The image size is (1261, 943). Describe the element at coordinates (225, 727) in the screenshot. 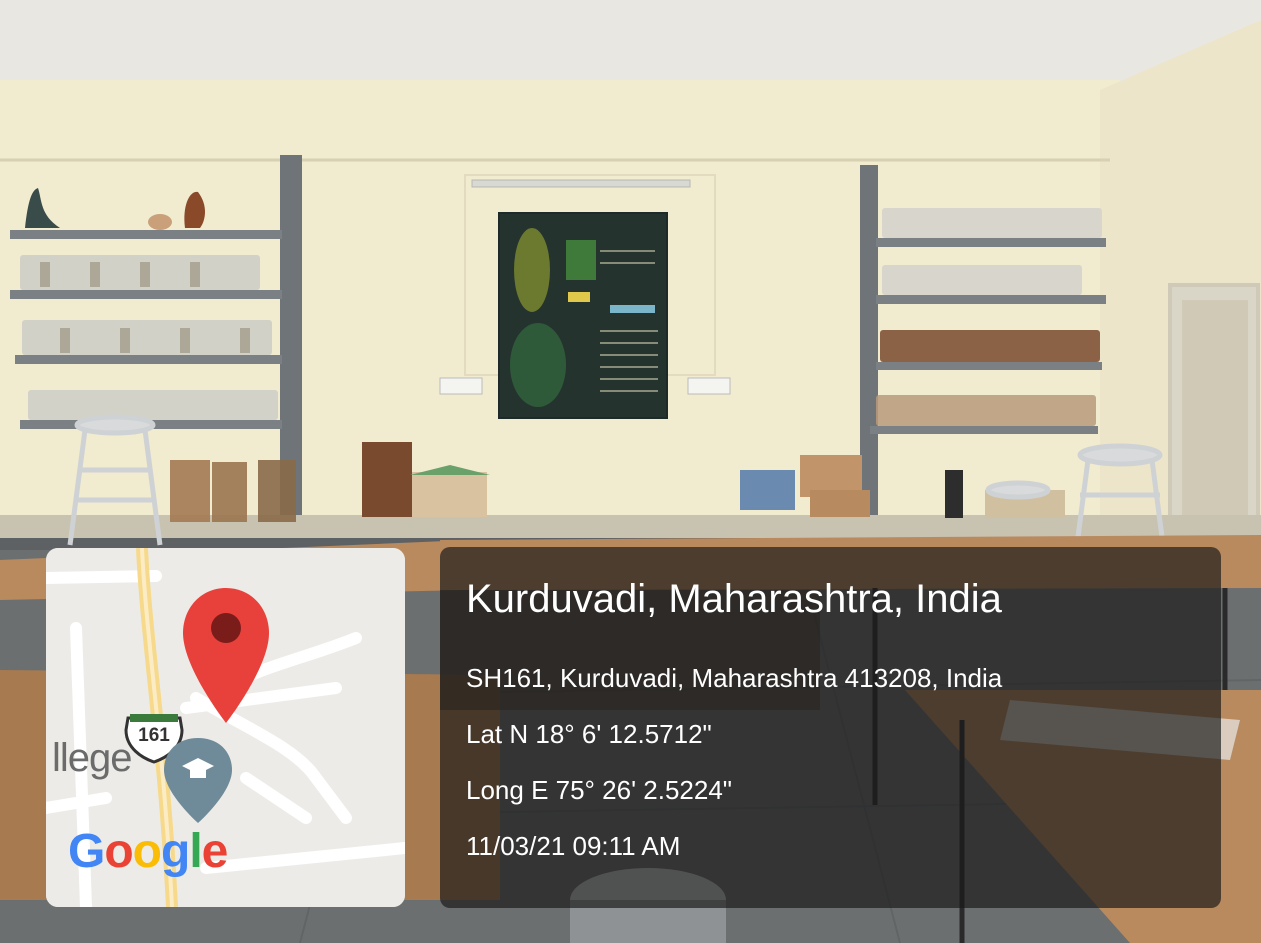

I see `map-thumbnail: llege 161 Google` at that location.